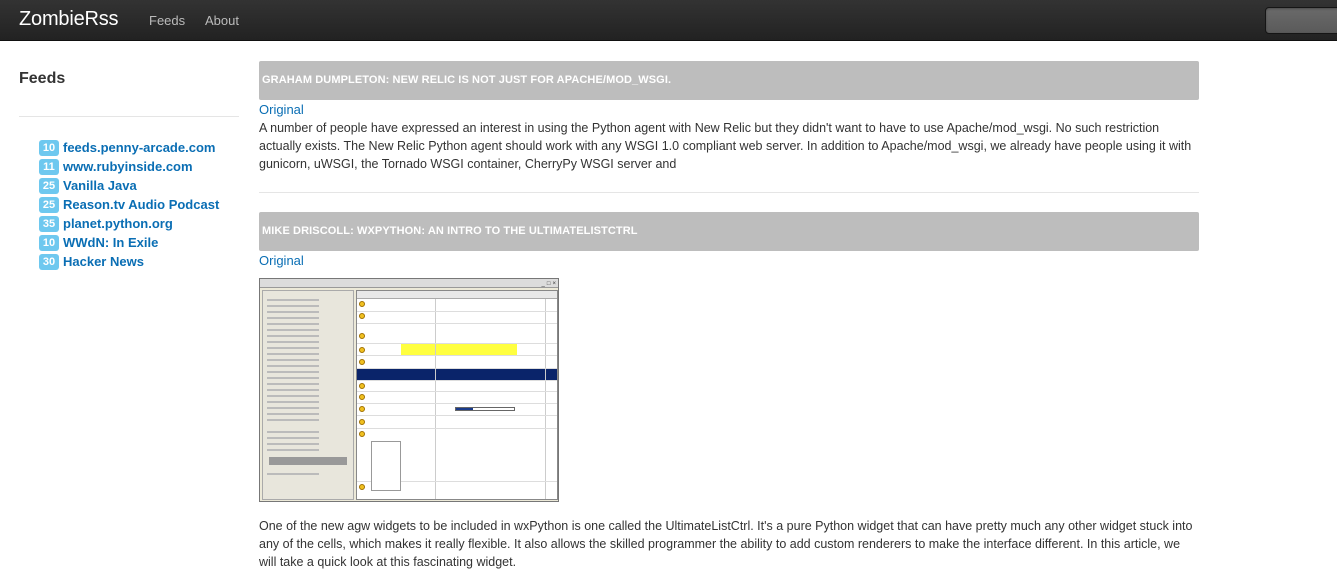 Image resolution: width=1337 pixels, height=584 pixels. I want to click on image-window-titlebar: _□×, so click(409, 283).